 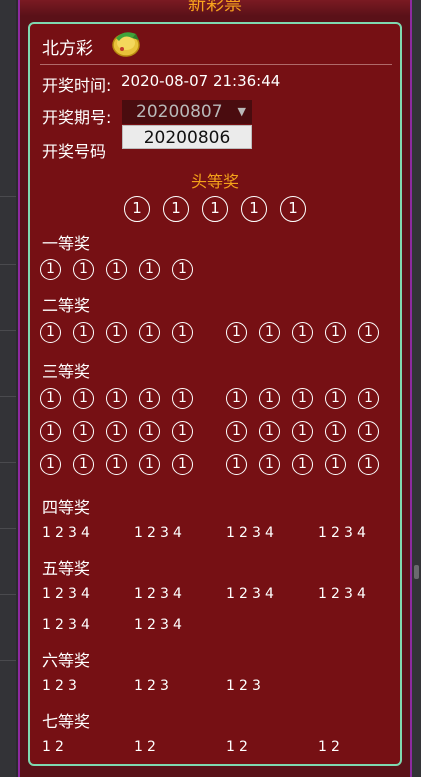 I want to click on tier-4-title: 四等奖, so click(x=66, y=507).